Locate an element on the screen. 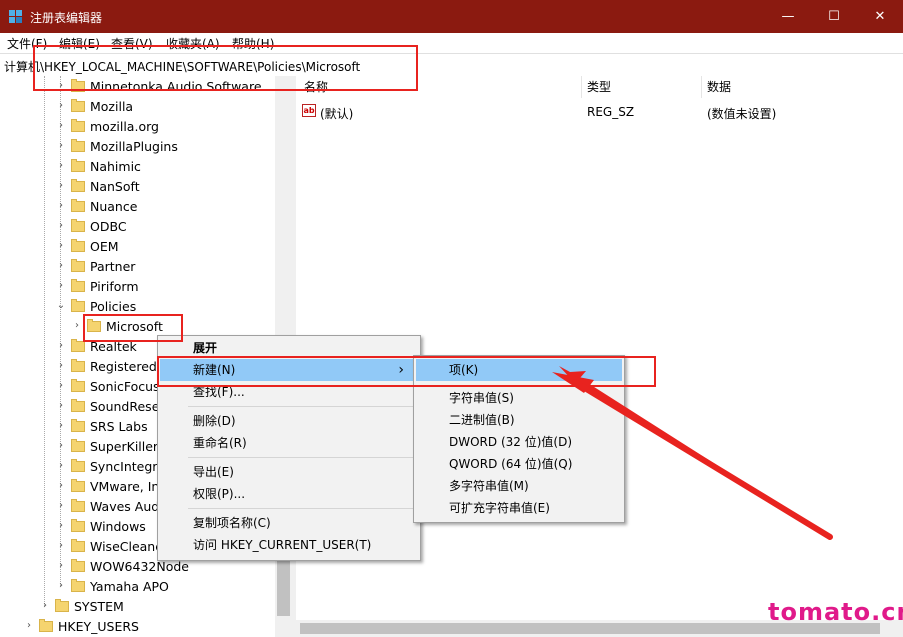 The width and height of the screenshot is (903, 637). tree-item: › Yamaha APO is located at coordinates (137, 587).